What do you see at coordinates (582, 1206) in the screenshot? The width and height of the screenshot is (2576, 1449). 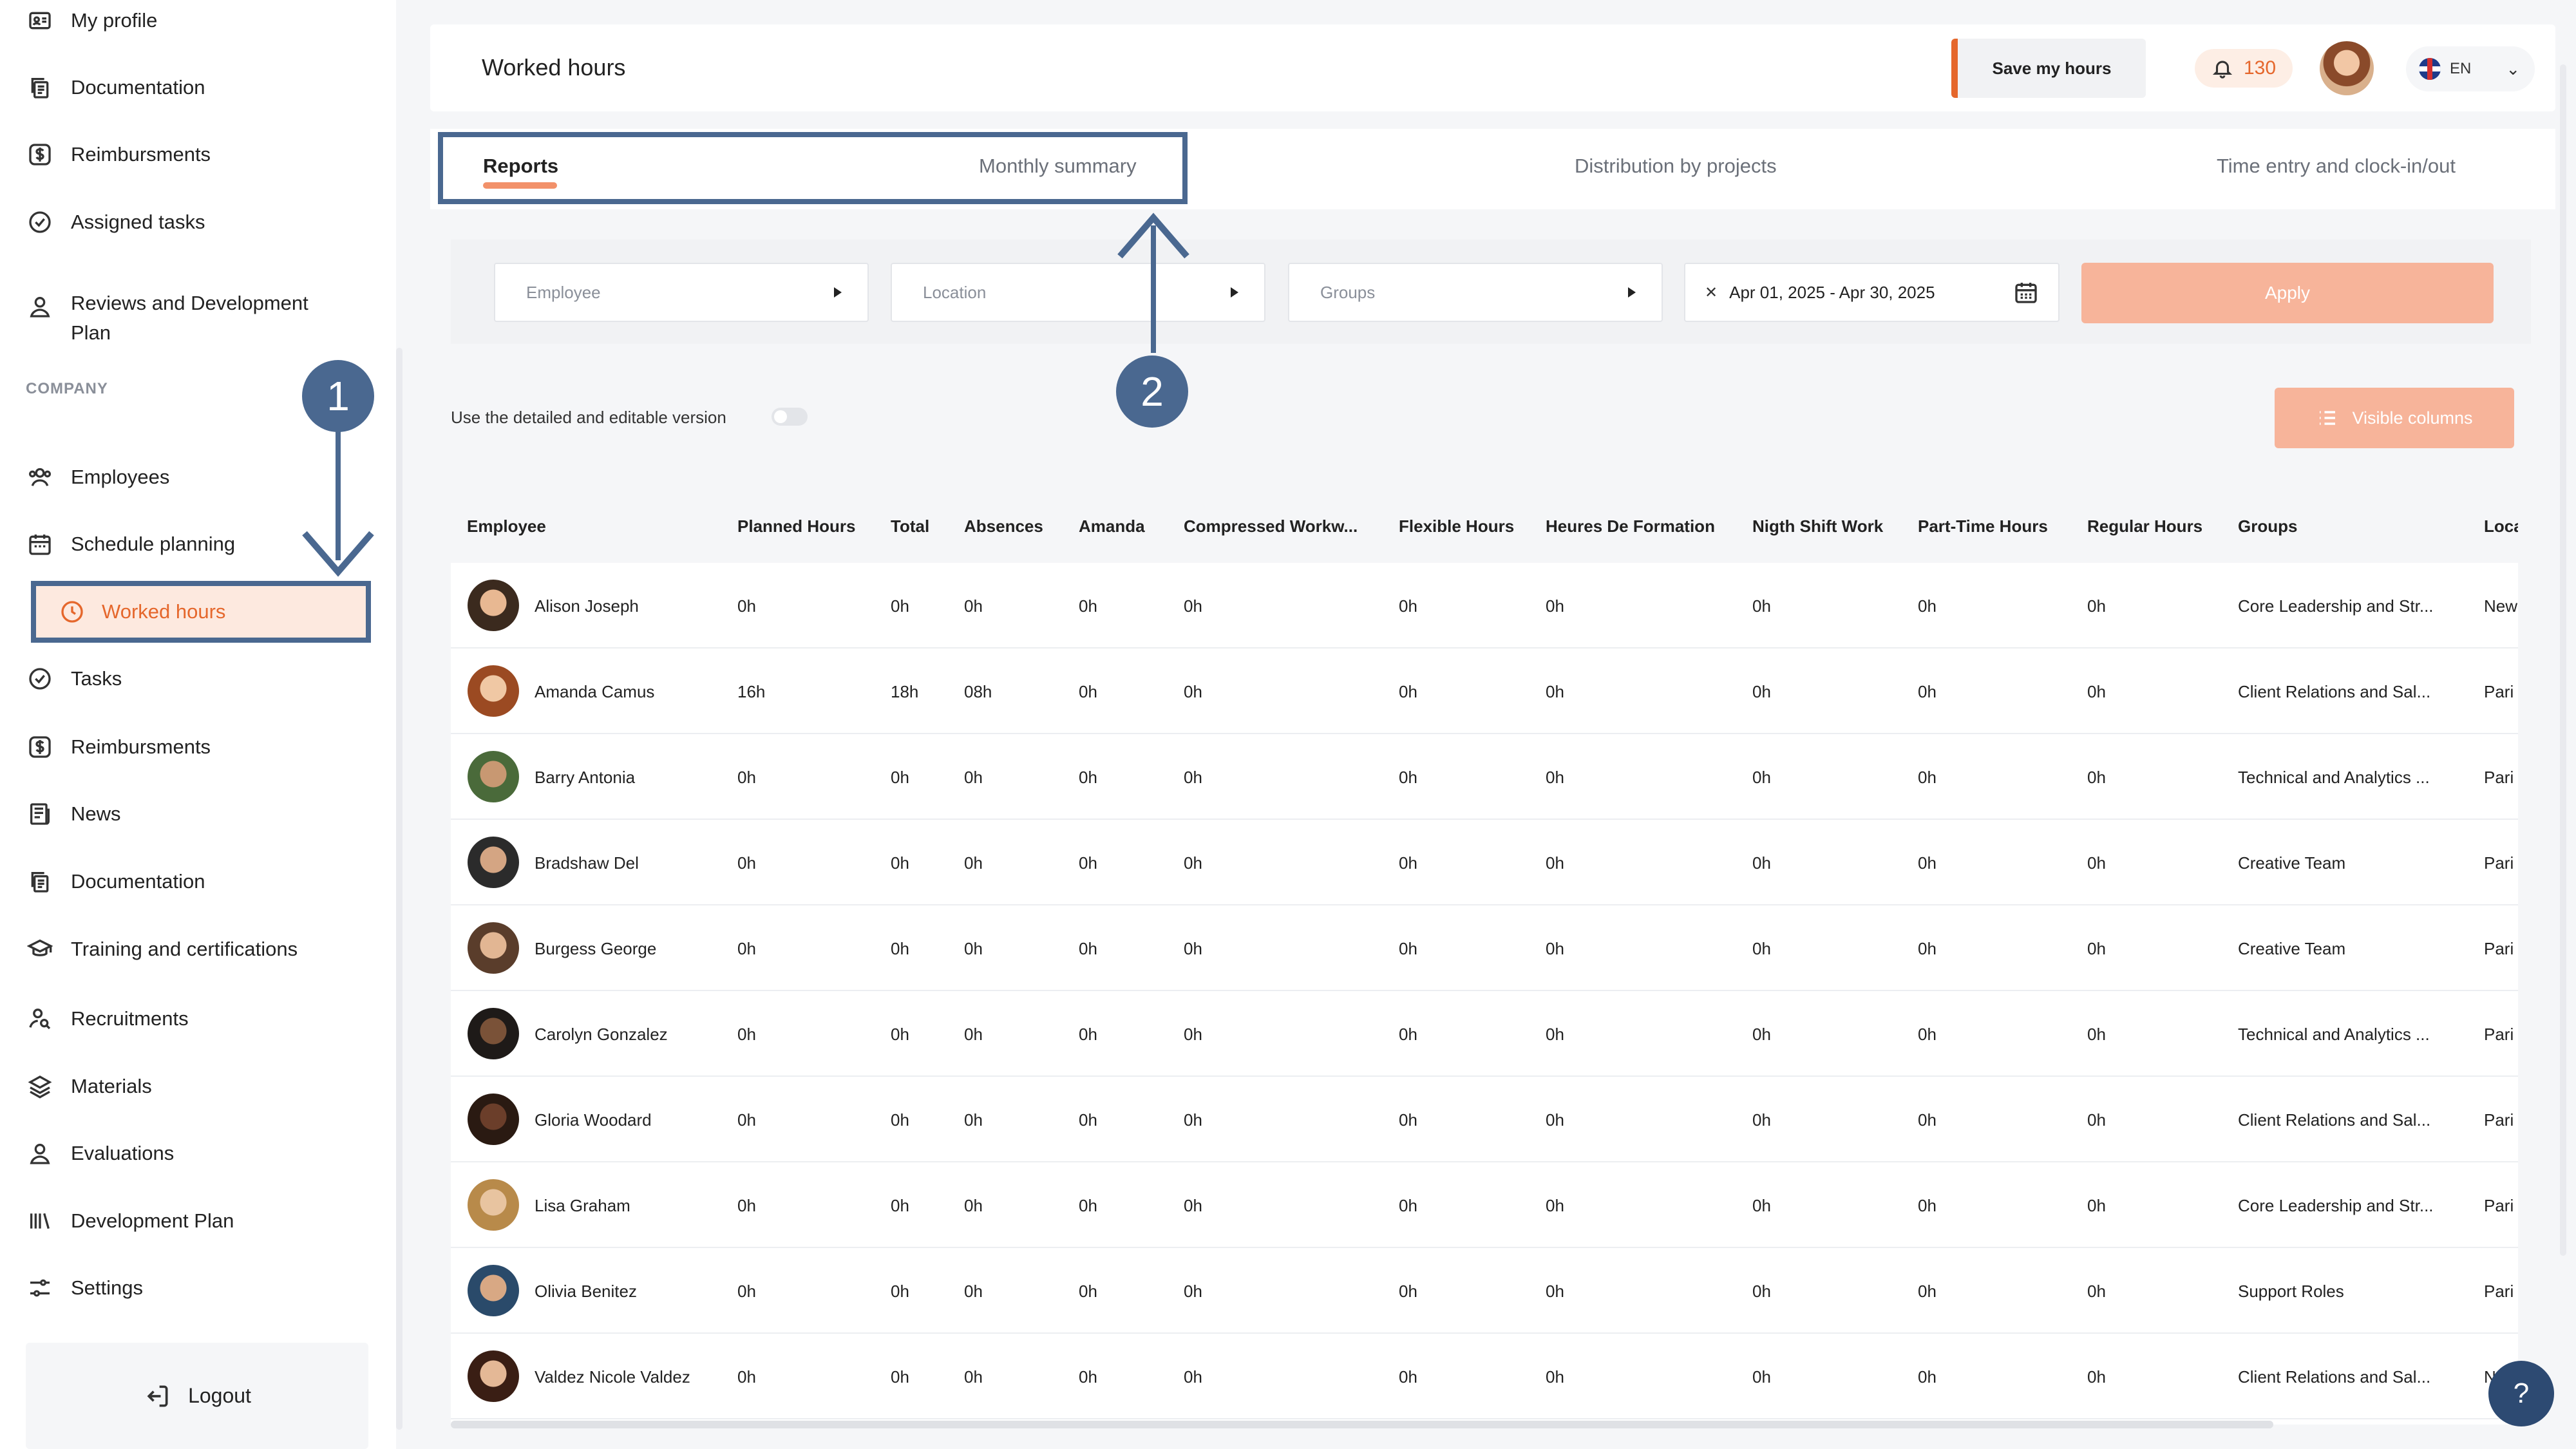 I see `employee-name: Lisa Graham` at bounding box center [582, 1206].